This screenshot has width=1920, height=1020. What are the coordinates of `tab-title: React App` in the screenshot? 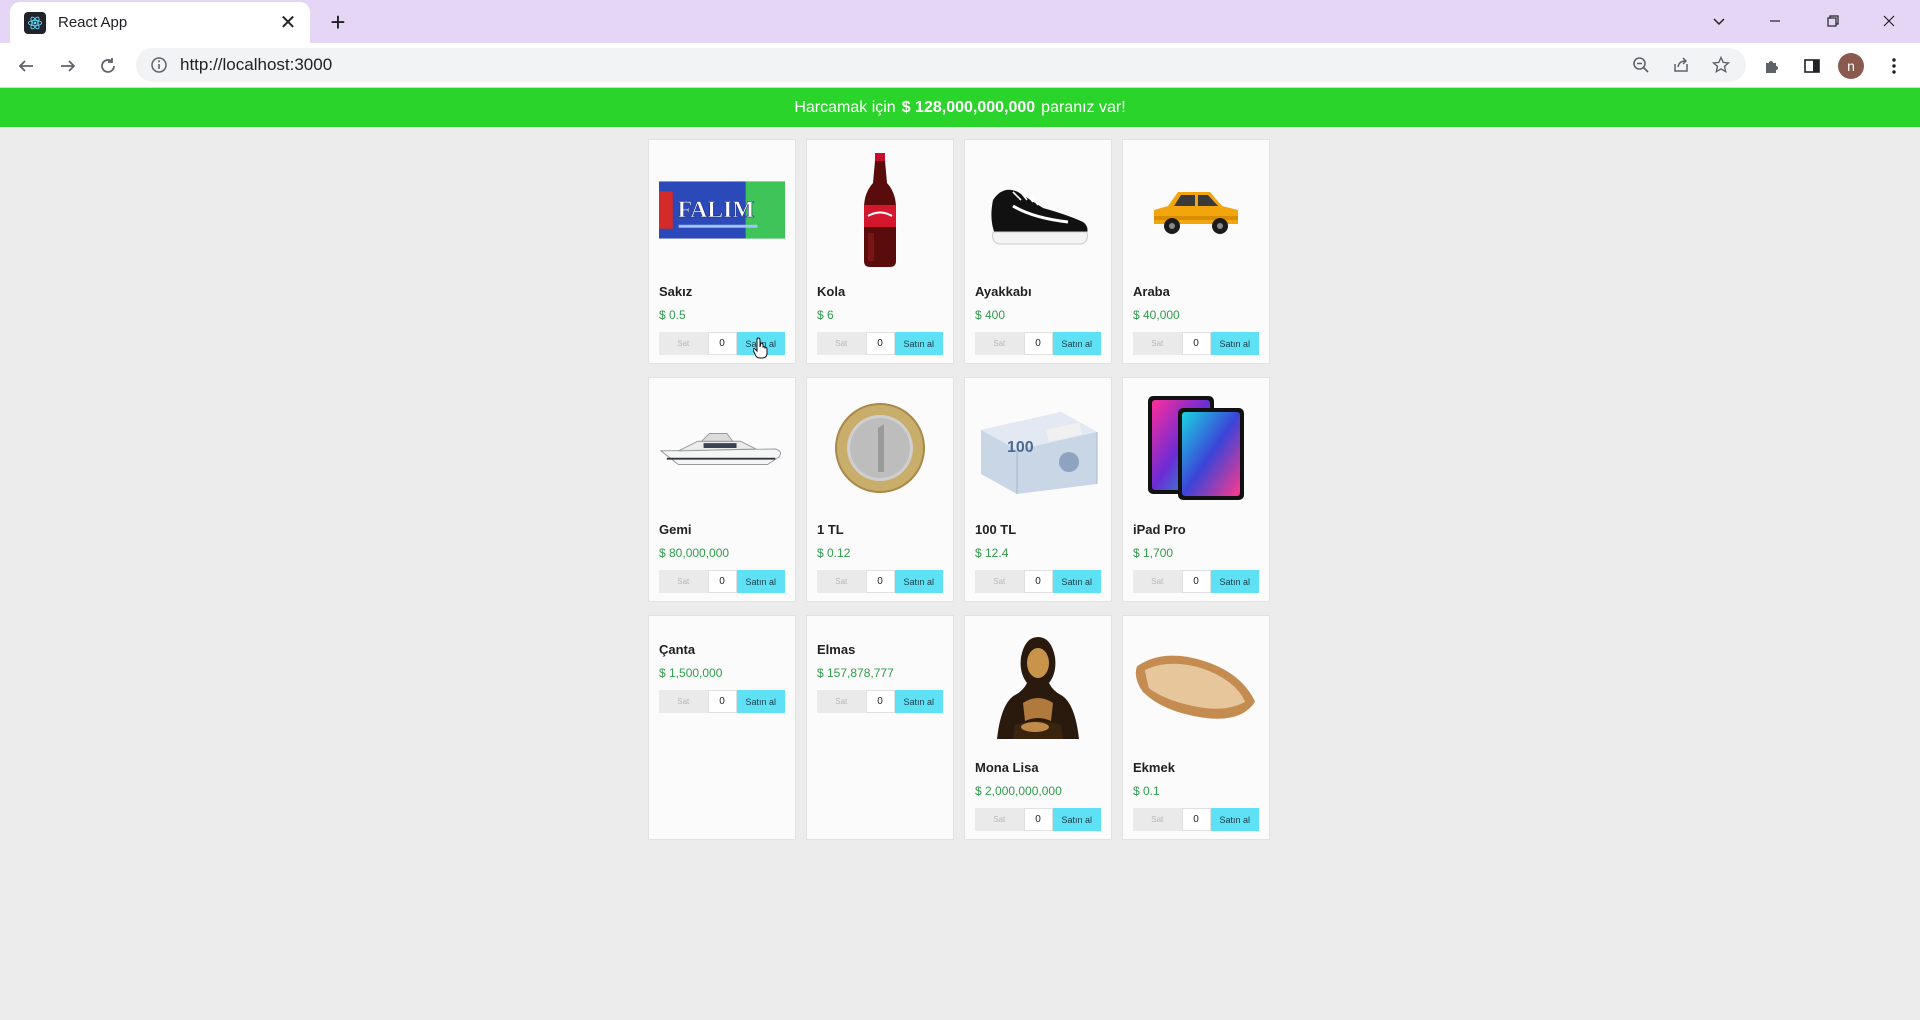 It's located at (93, 22).